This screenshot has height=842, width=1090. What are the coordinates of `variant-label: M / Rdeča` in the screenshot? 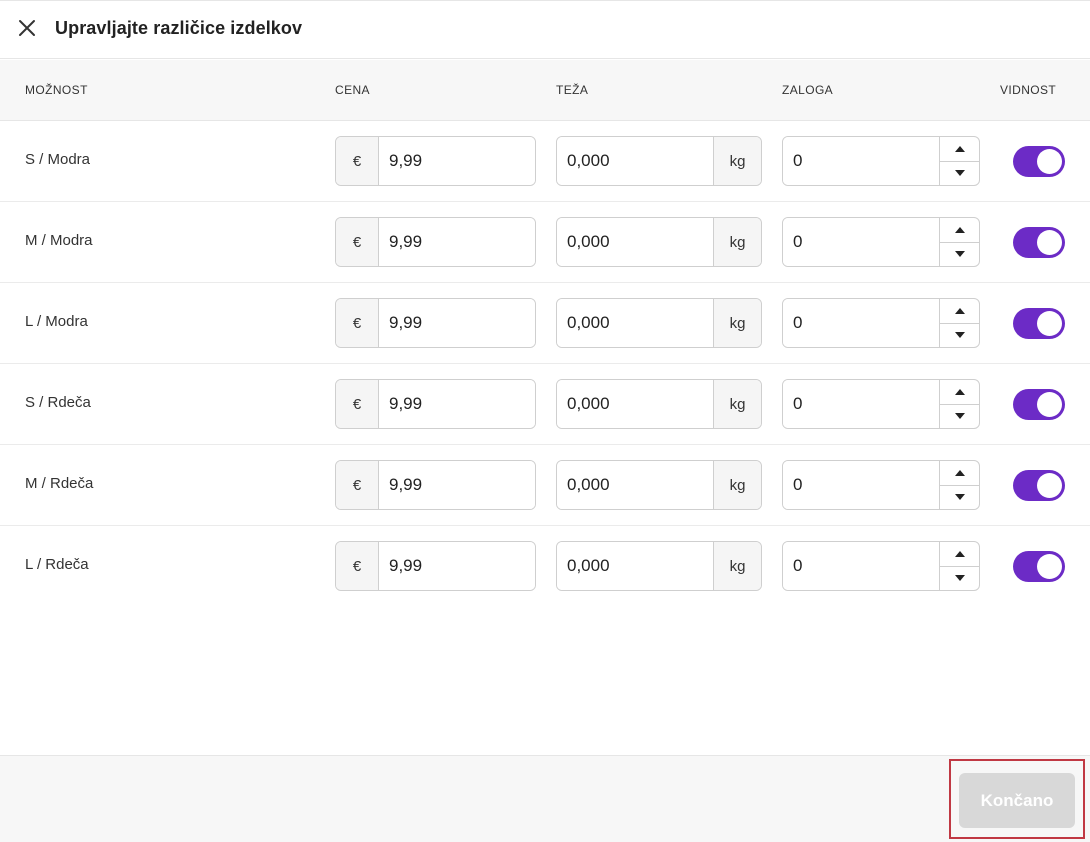 It's located at (59, 483).